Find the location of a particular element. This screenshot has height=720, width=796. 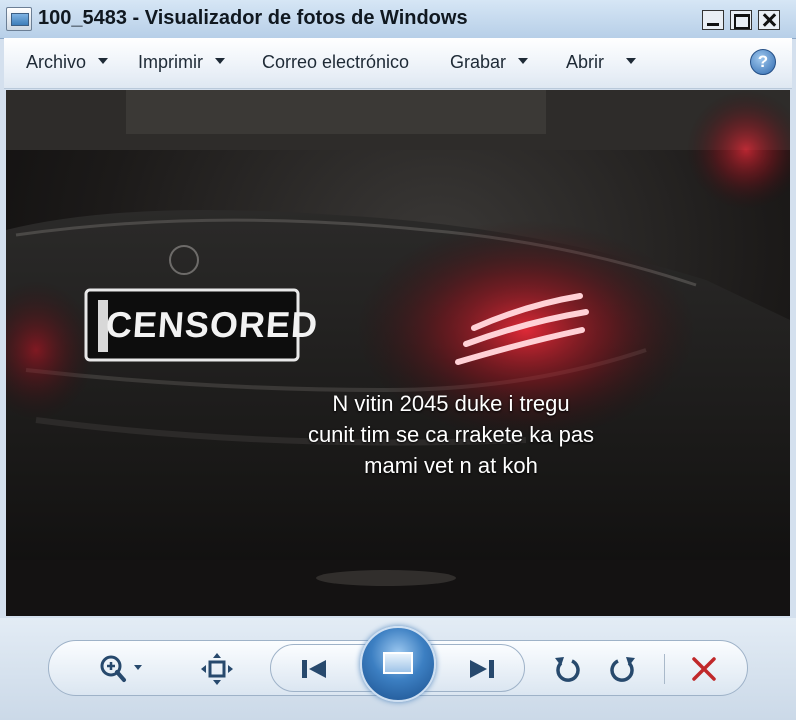

help-icon: ? is located at coordinates (763, 62).